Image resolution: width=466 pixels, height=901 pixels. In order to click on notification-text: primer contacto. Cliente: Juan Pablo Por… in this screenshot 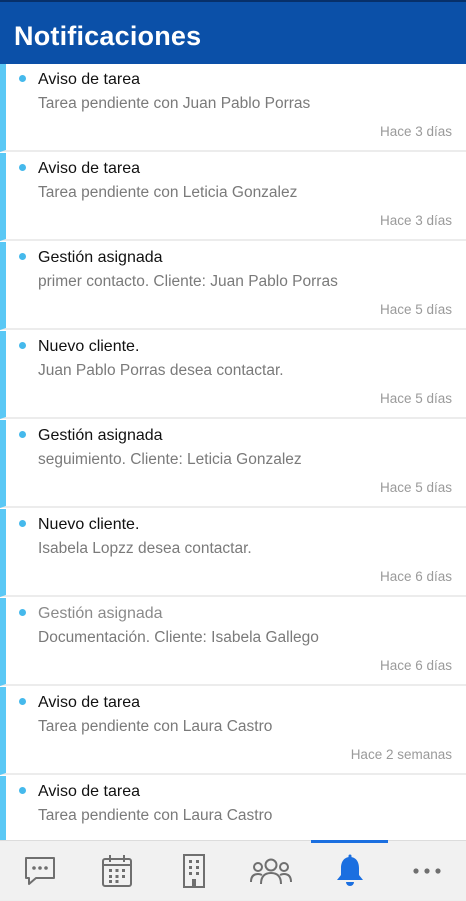, I will do `click(188, 281)`.